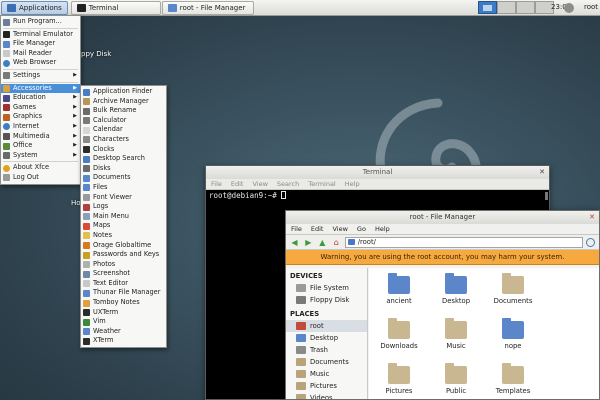  Describe the element at coordinates (40, 54) in the screenshot. I see `menu-item-mail-reader: Mail Reader` at that location.